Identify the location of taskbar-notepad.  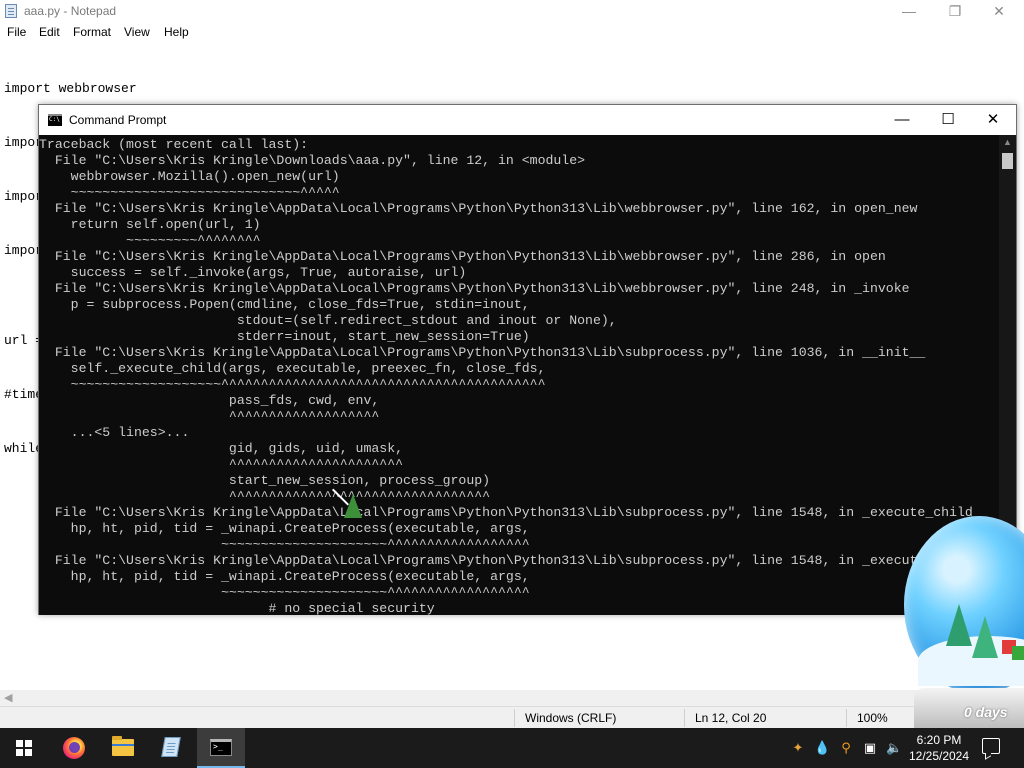
(172, 748).